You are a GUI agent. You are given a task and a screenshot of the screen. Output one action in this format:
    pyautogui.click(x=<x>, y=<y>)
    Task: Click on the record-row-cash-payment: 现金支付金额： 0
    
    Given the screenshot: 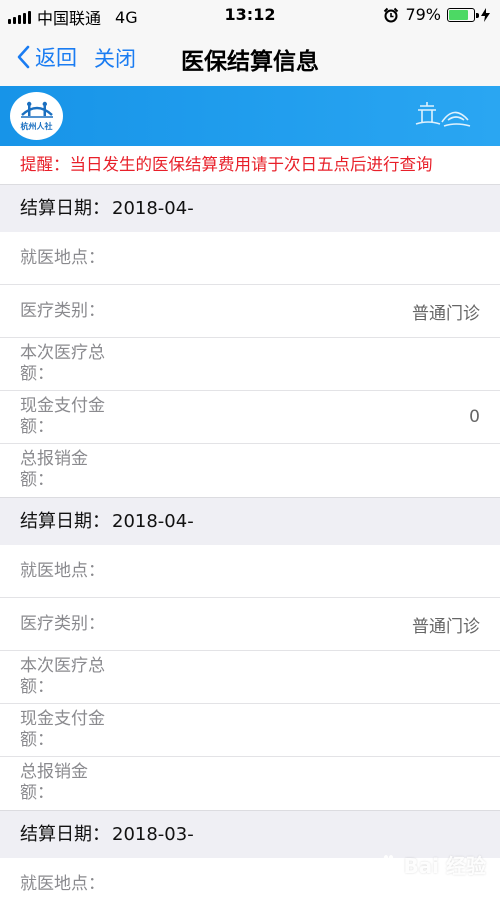 What is the action you would take?
    pyautogui.click(x=250, y=417)
    